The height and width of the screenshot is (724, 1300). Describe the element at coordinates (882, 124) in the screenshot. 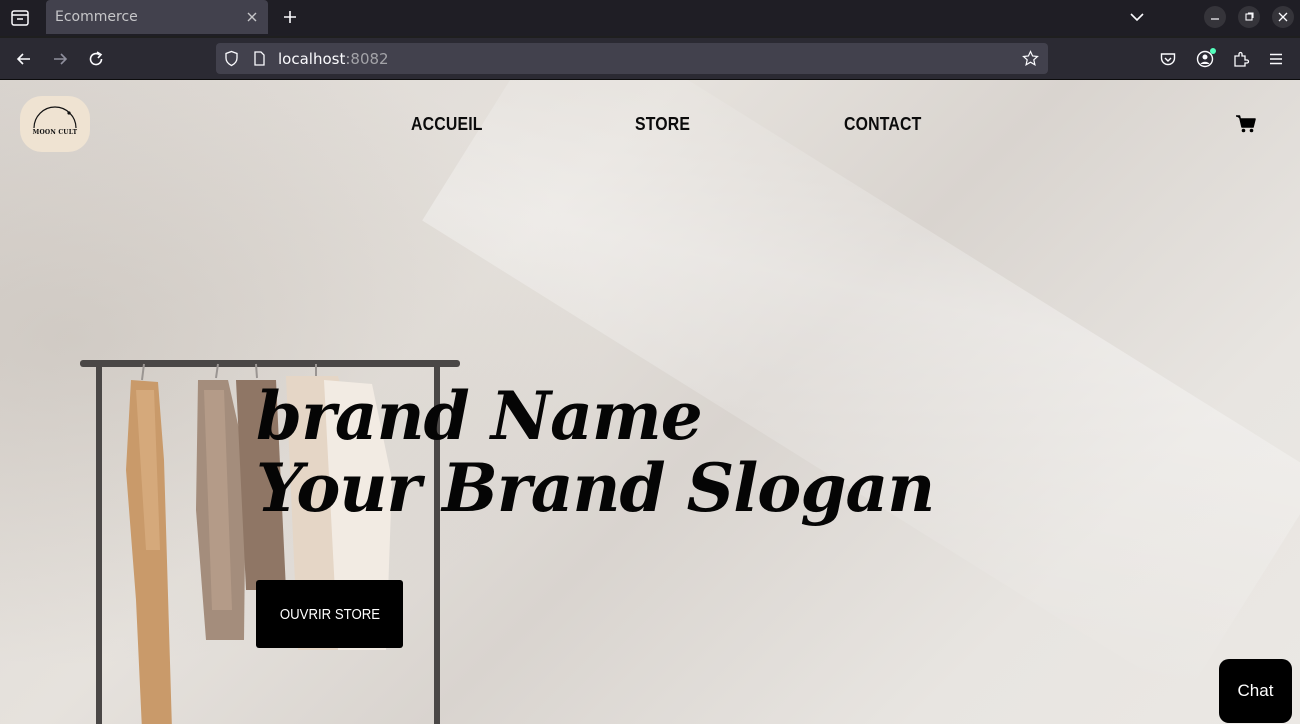

I see `nav-link-contact: CONTACT` at that location.